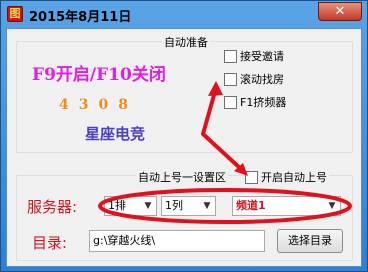  What do you see at coordinates (99, 75) in the screenshot?
I see `hotkey-hint: F9开启/F10关闭` at bounding box center [99, 75].